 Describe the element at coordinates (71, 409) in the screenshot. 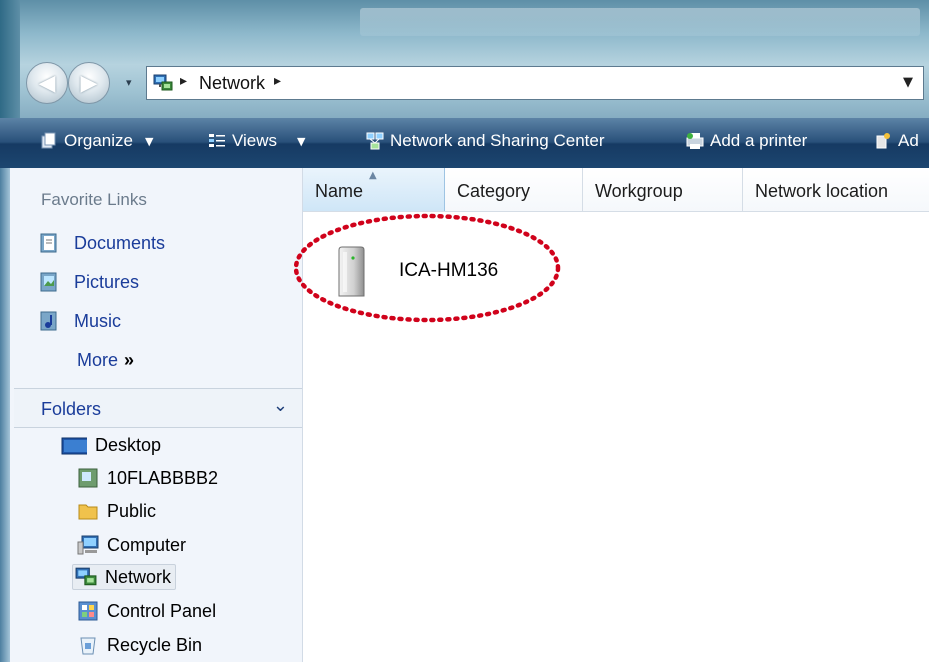

I see `folders-label: Folders` at that location.